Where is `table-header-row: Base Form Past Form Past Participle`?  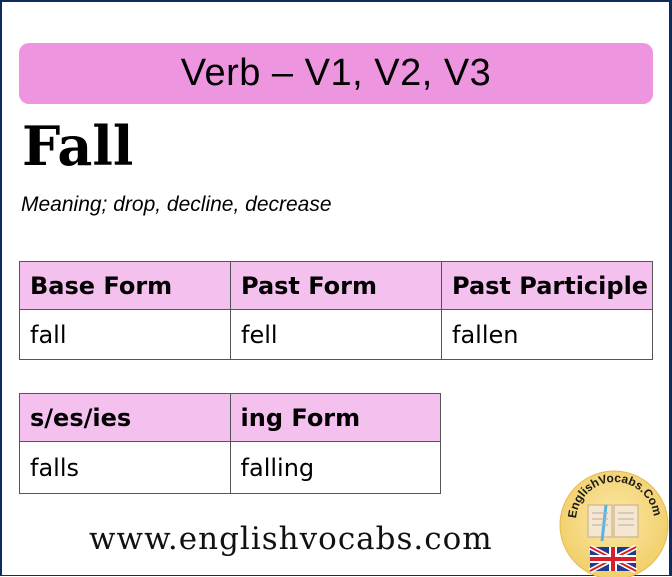
table-header-row: Base Form Past Form Past Participle is located at coordinates (336, 285).